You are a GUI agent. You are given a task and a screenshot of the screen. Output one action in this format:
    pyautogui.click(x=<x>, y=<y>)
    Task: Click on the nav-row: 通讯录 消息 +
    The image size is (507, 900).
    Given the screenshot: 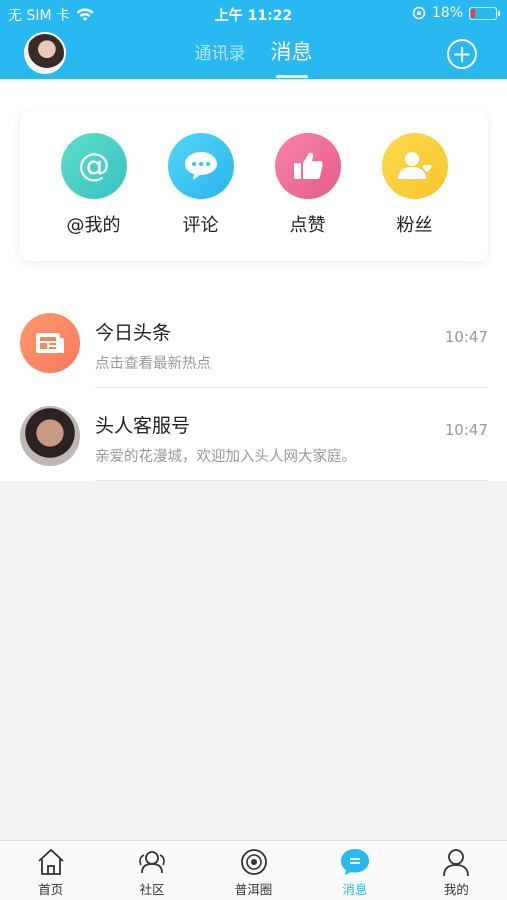 What is the action you would take?
    pyautogui.click(x=253, y=53)
    